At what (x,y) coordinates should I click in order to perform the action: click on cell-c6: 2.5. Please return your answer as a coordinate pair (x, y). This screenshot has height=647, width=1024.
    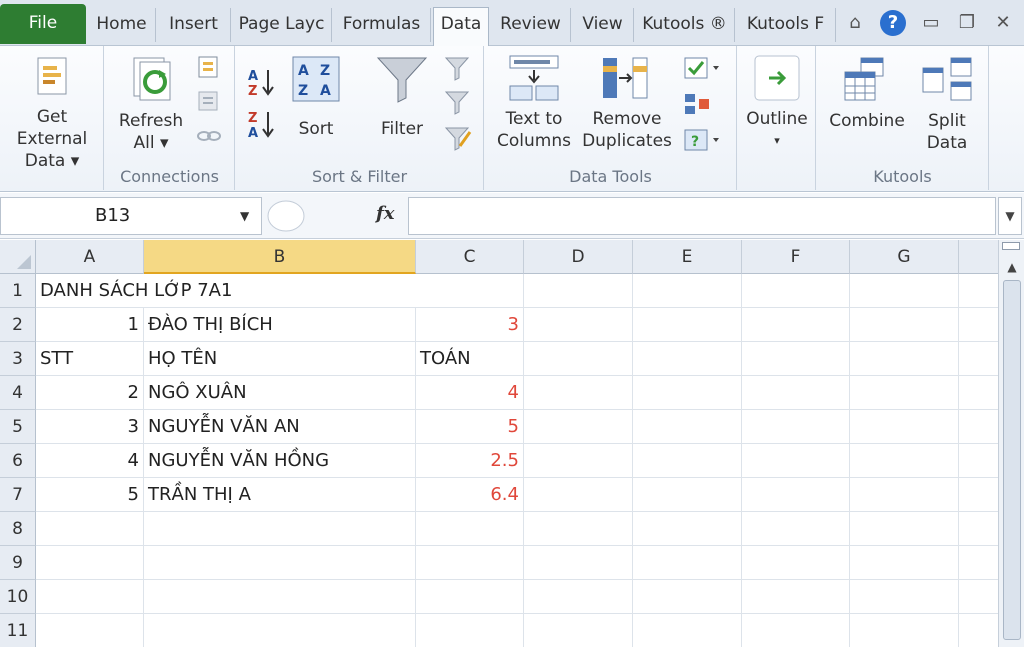
    Looking at the image, I should click on (470, 461).